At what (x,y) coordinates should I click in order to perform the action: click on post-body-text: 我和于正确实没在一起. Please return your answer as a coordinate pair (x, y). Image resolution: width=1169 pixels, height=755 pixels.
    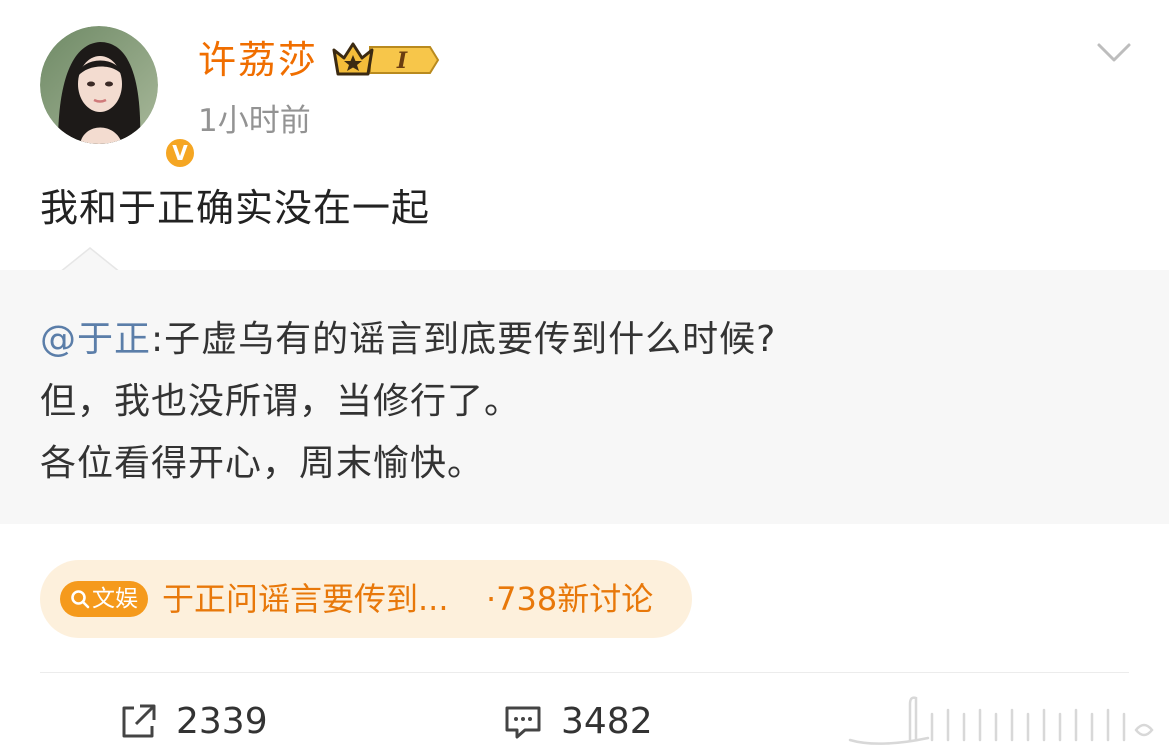
    Looking at the image, I should click on (235, 208).